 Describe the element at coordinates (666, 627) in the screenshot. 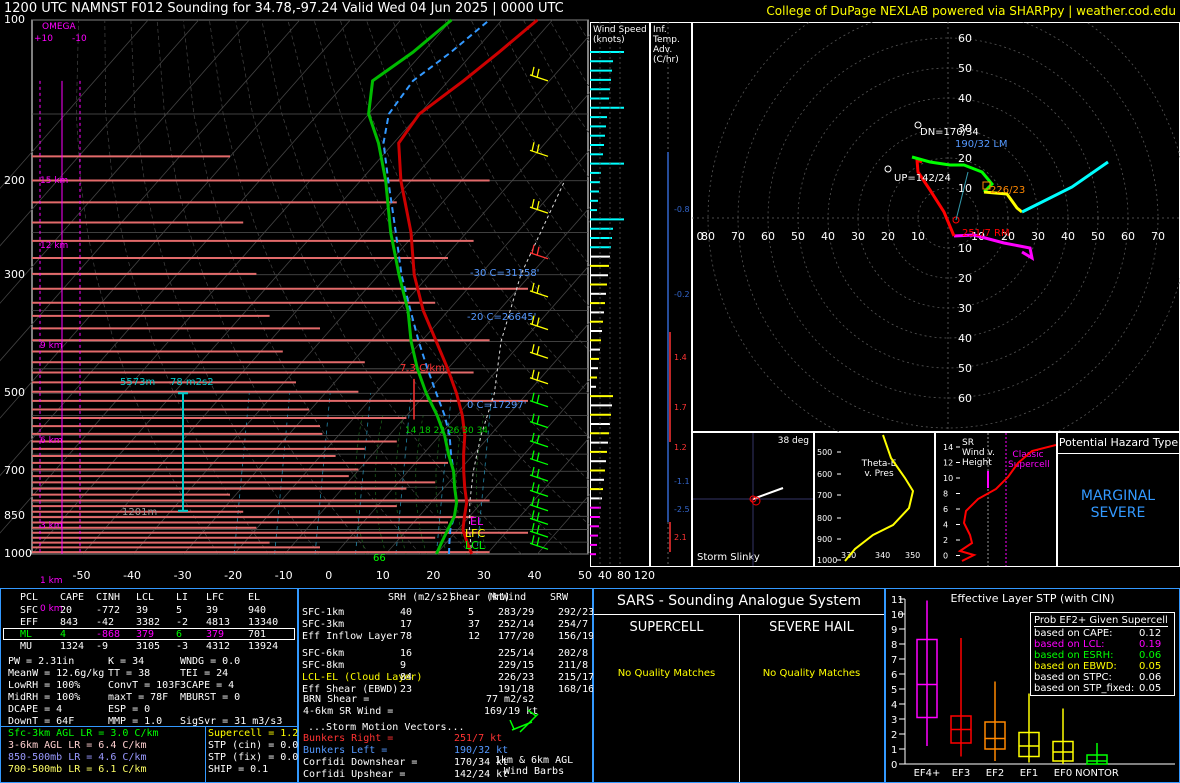

I see `sars-supercell: SUPERCELL` at that location.